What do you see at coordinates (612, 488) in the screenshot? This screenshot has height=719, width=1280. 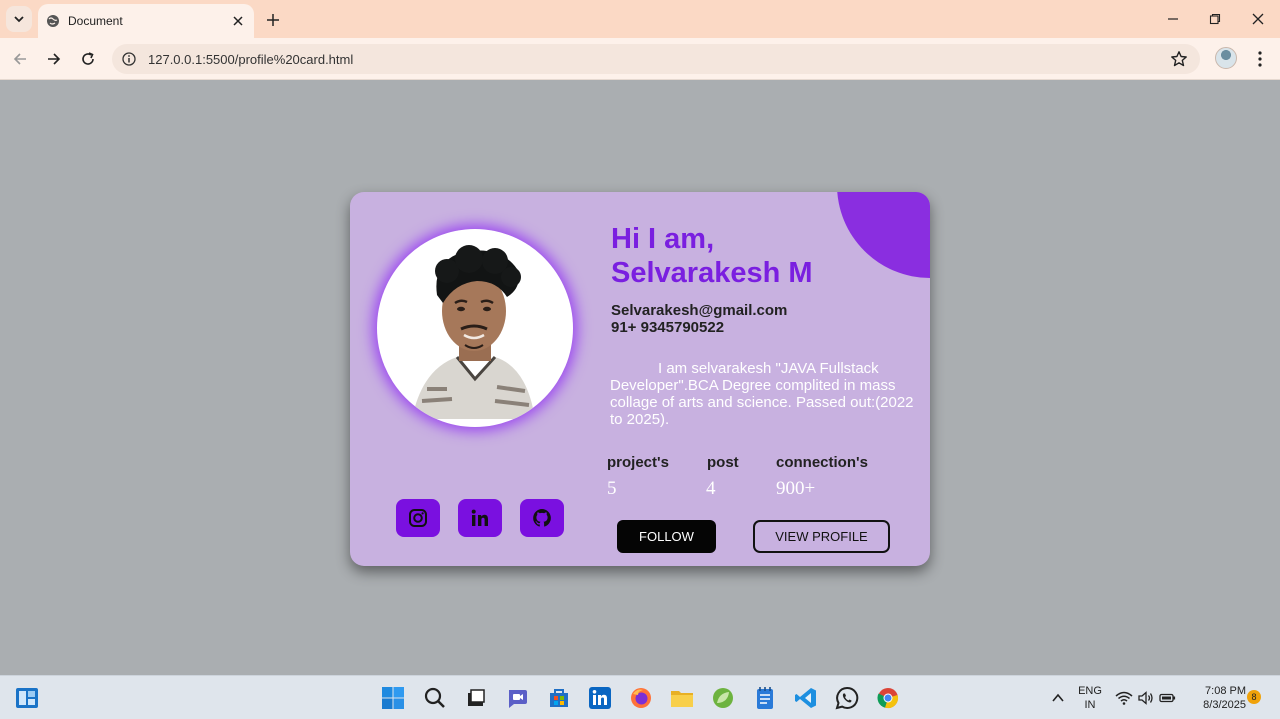 I see `stat-value-projects: 5` at bounding box center [612, 488].